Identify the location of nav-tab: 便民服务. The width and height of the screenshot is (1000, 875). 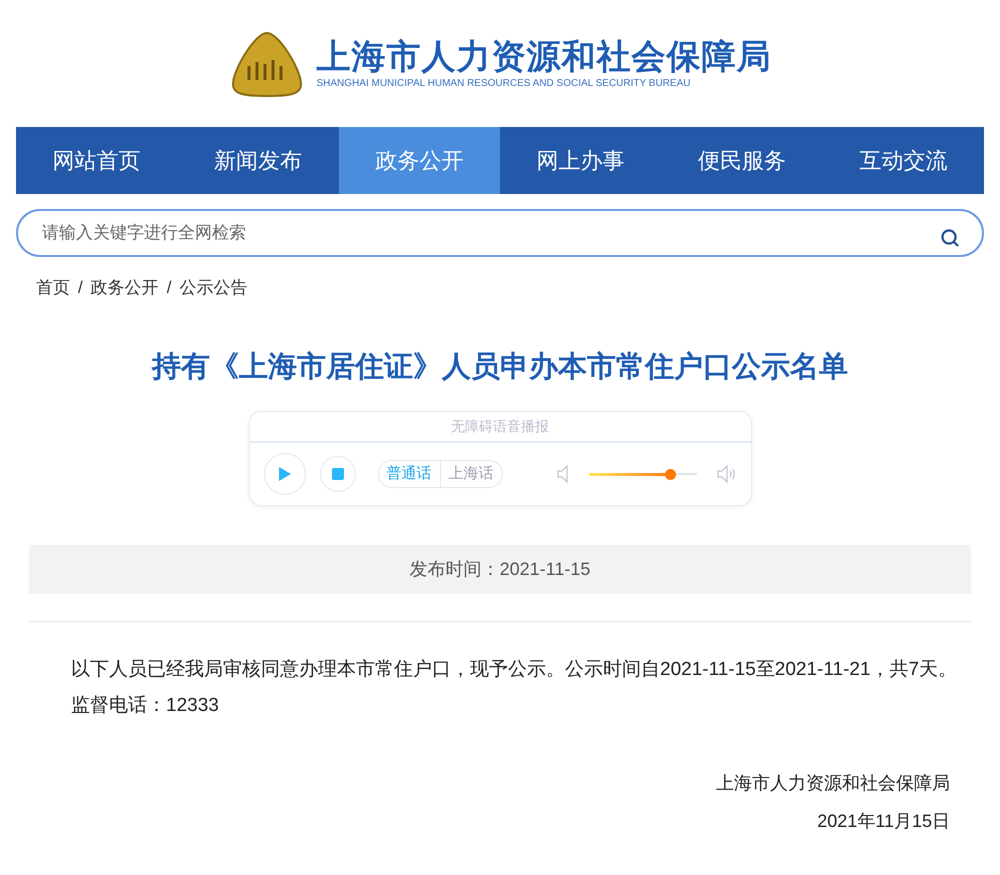
(742, 160).